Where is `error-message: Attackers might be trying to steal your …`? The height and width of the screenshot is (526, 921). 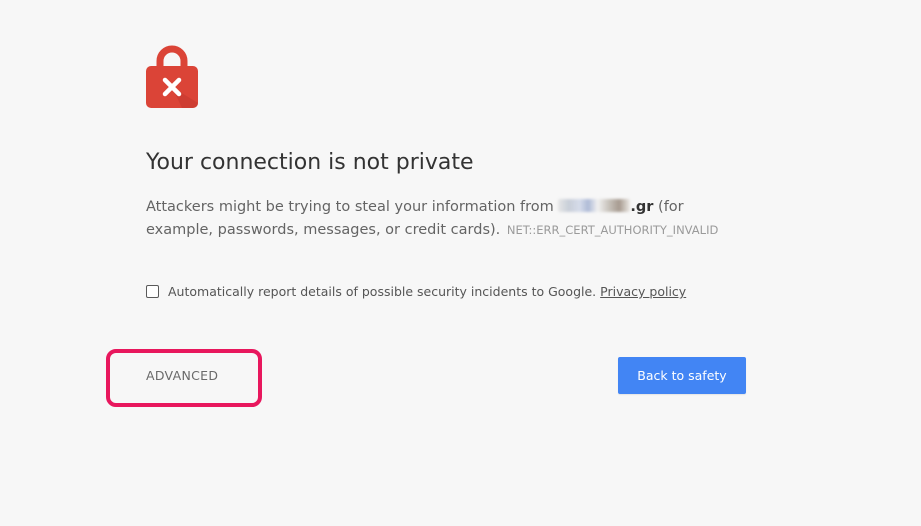 error-message: Attackers might be trying to steal your … is located at coordinates (446, 219).